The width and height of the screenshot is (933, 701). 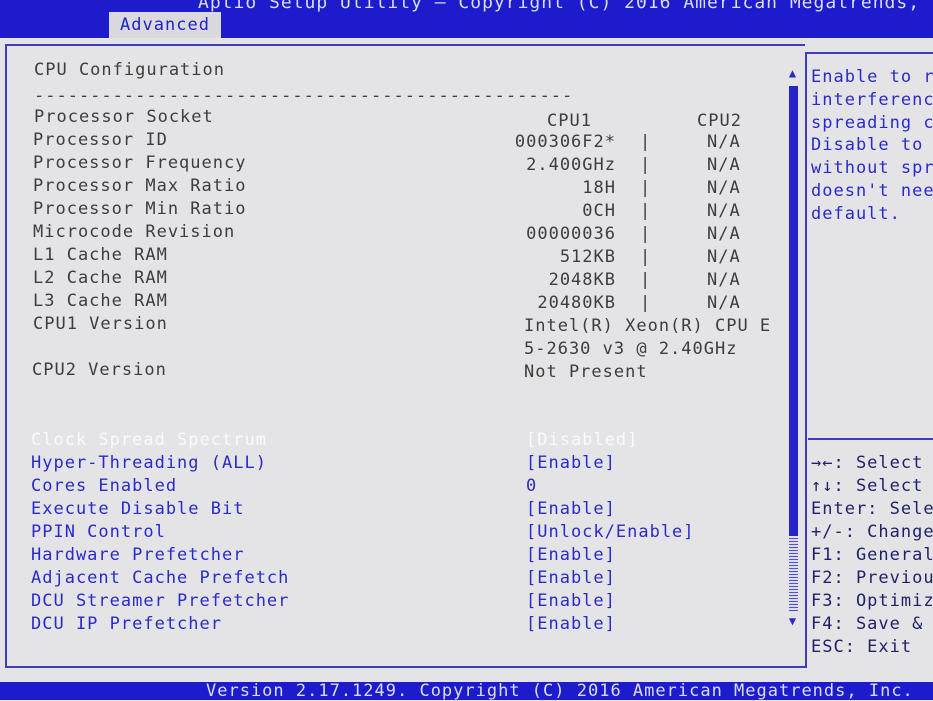 What do you see at coordinates (872, 99) in the screenshot?
I see `help-line: interferenc` at bounding box center [872, 99].